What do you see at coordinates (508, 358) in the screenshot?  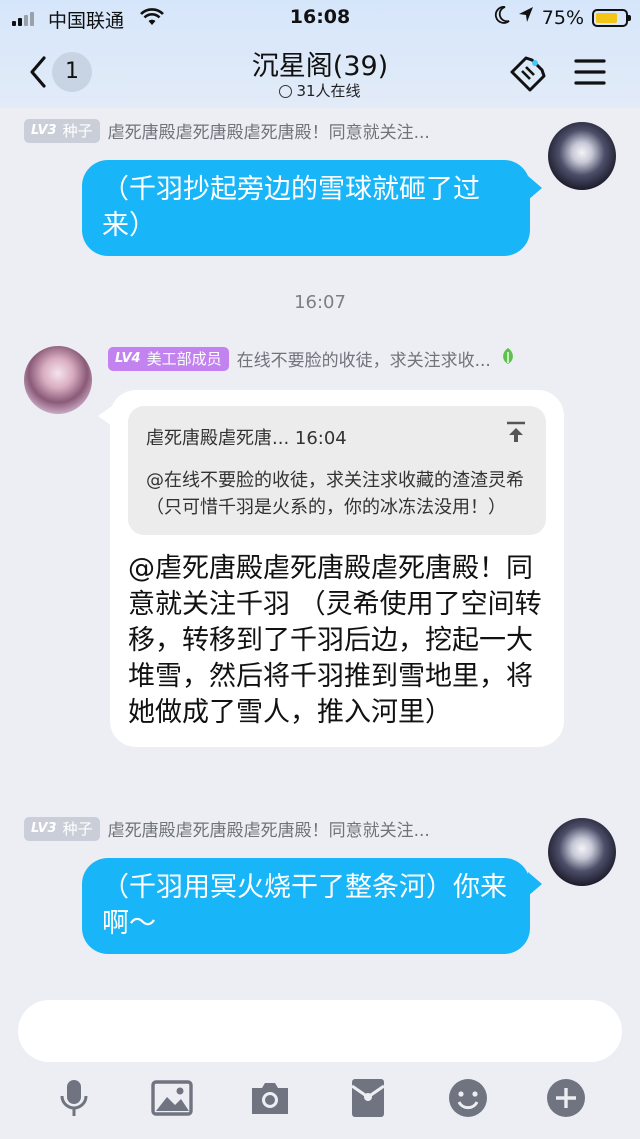 I see `sprout-icon` at bounding box center [508, 358].